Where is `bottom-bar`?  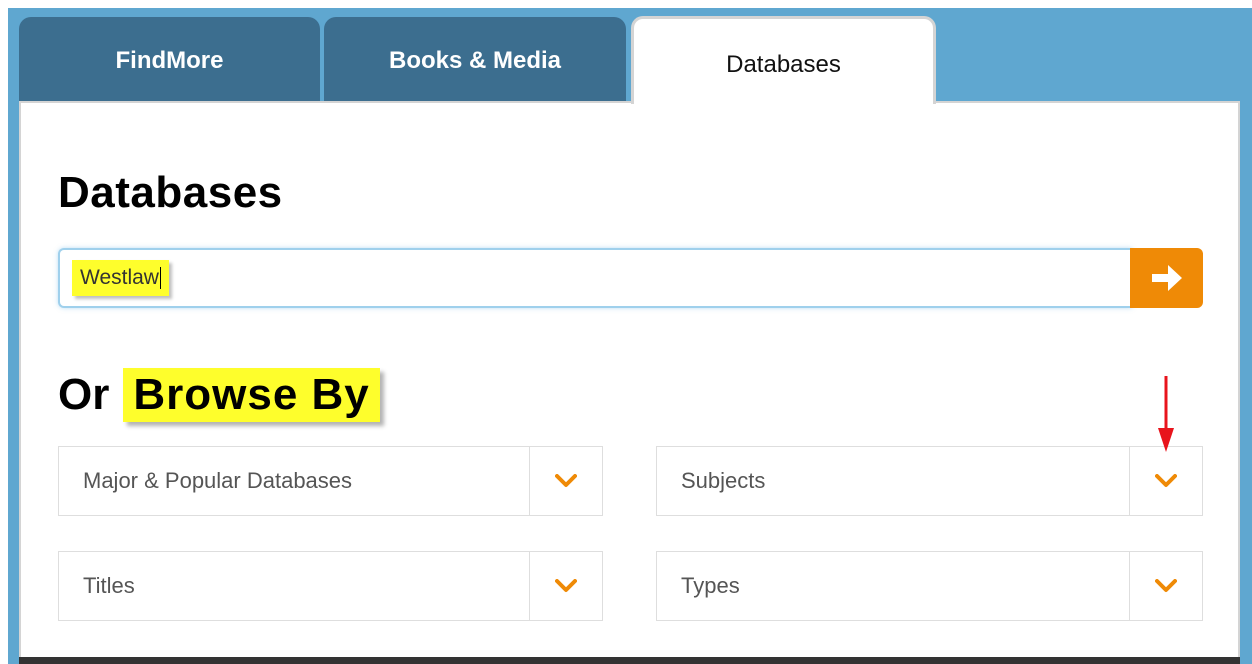 bottom-bar is located at coordinates (629, 660).